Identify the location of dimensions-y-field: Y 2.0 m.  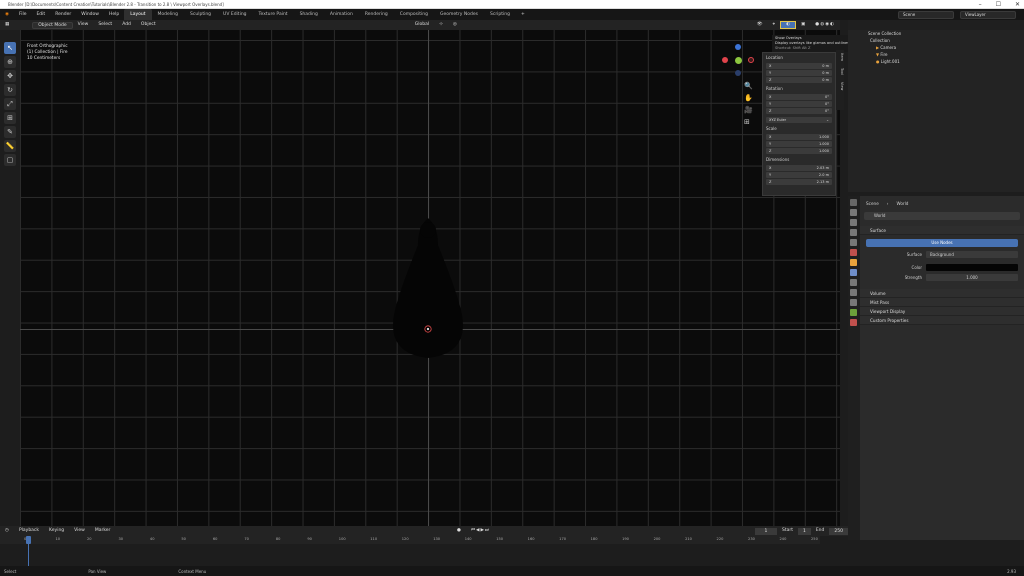
(799, 175).